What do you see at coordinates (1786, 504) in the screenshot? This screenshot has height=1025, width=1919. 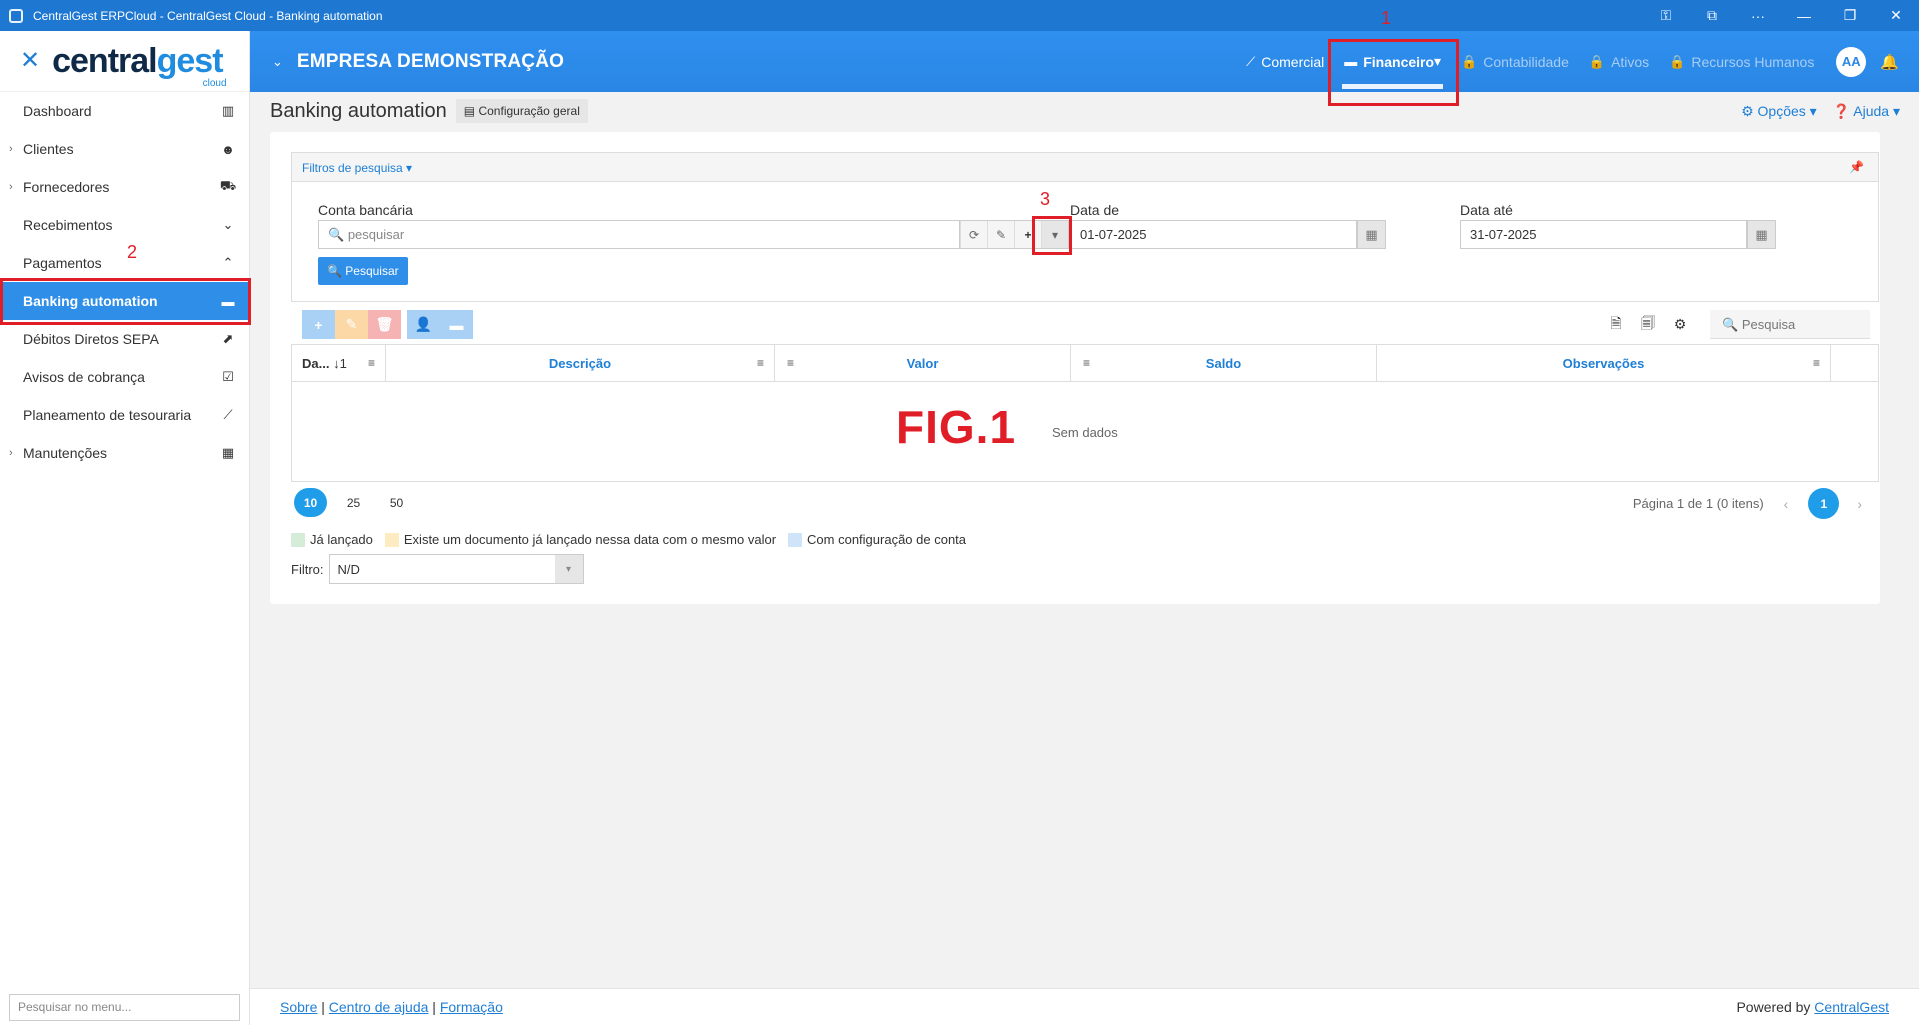 I see `prev-page-icon: ‹` at bounding box center [1786, 504].